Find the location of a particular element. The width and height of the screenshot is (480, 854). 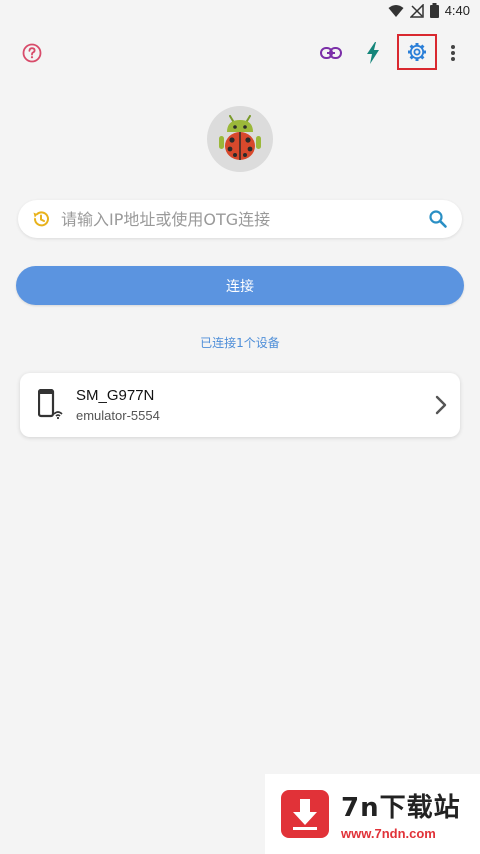

help-icon is located at coordinates (32, 53).